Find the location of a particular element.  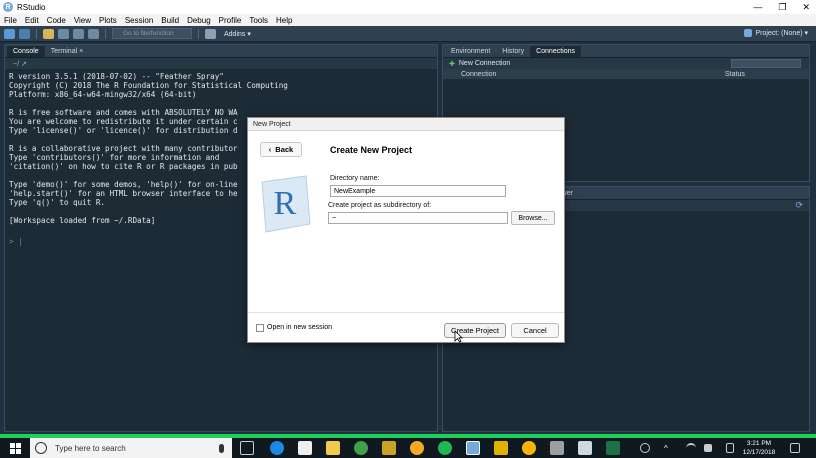

layout-grid-icon is located at coordinates (210, 33).